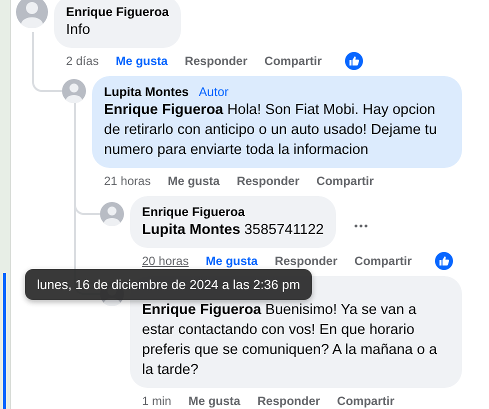 Image resolution: width=489 pixels, height=409 pixels. What do you see at coordinates (168, 284) in the screenshot?
I see `date-tooltip: lunes, 16 de diciembre de 2024 a las 2:36 pm` at bounding box center [168, 284].